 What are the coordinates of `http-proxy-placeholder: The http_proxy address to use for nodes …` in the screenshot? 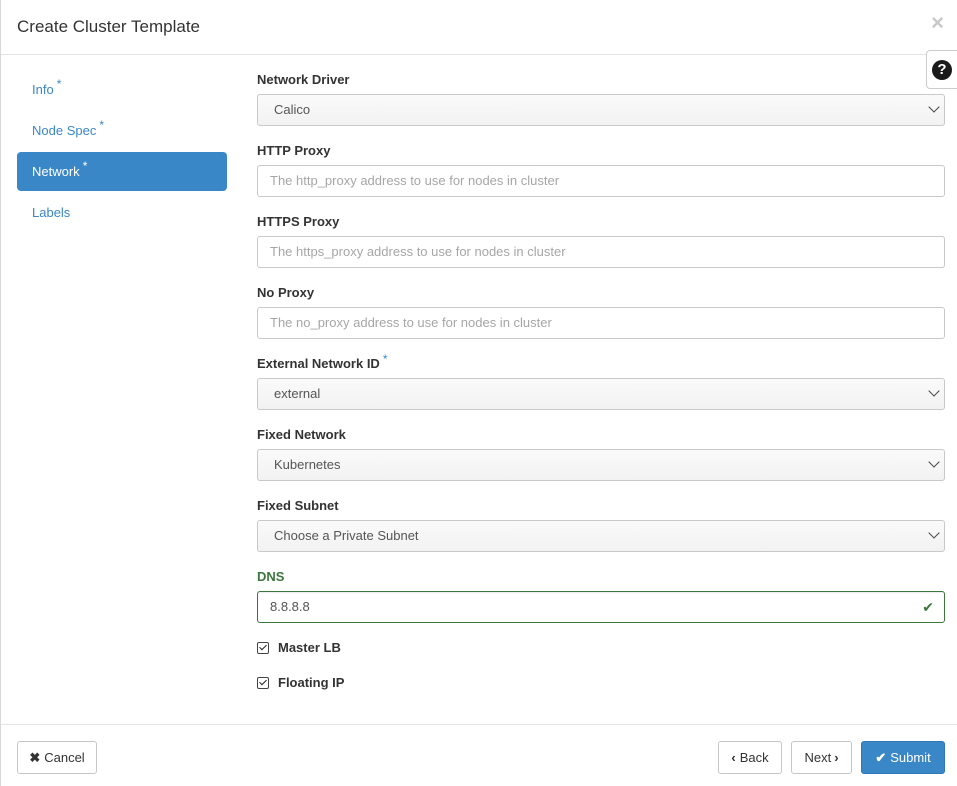 It's located at (415, 180).